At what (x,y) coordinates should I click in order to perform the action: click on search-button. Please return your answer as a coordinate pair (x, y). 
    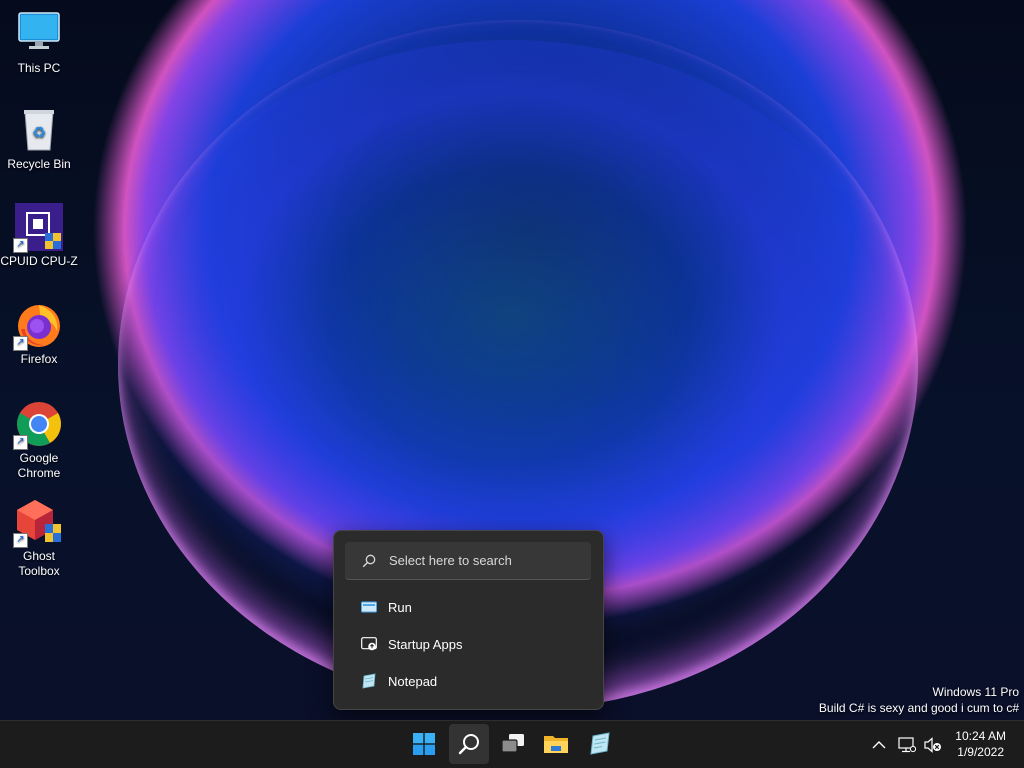
    Looking at the image, I should click on (469, 744).